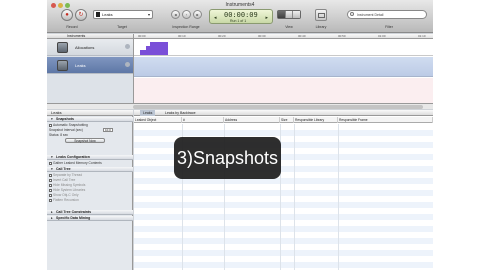 This screenshot has width=480, height=270. What do you see at coordinates (456, 135) in the screenshot?
I see `letterbox-right` at bounding box center [456, 135].